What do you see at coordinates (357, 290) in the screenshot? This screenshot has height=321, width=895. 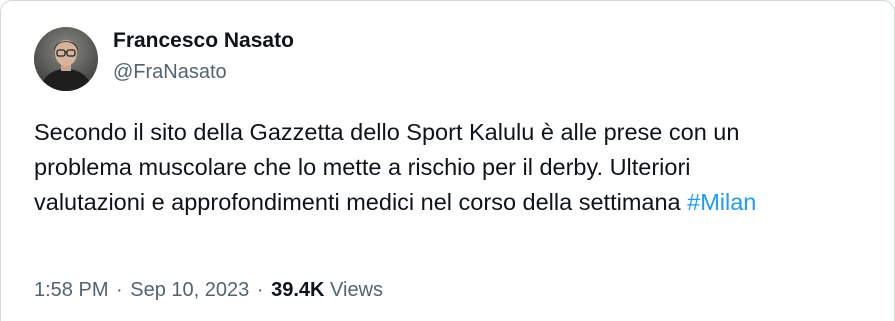 I see `views-label: Views` at bounding box center [357, 290].